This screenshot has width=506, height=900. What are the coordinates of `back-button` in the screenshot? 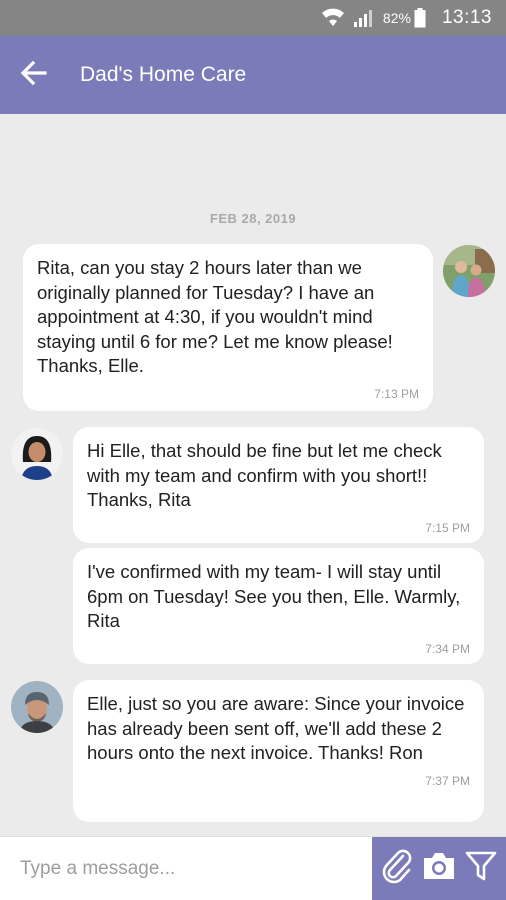 It's located at (34, 75).